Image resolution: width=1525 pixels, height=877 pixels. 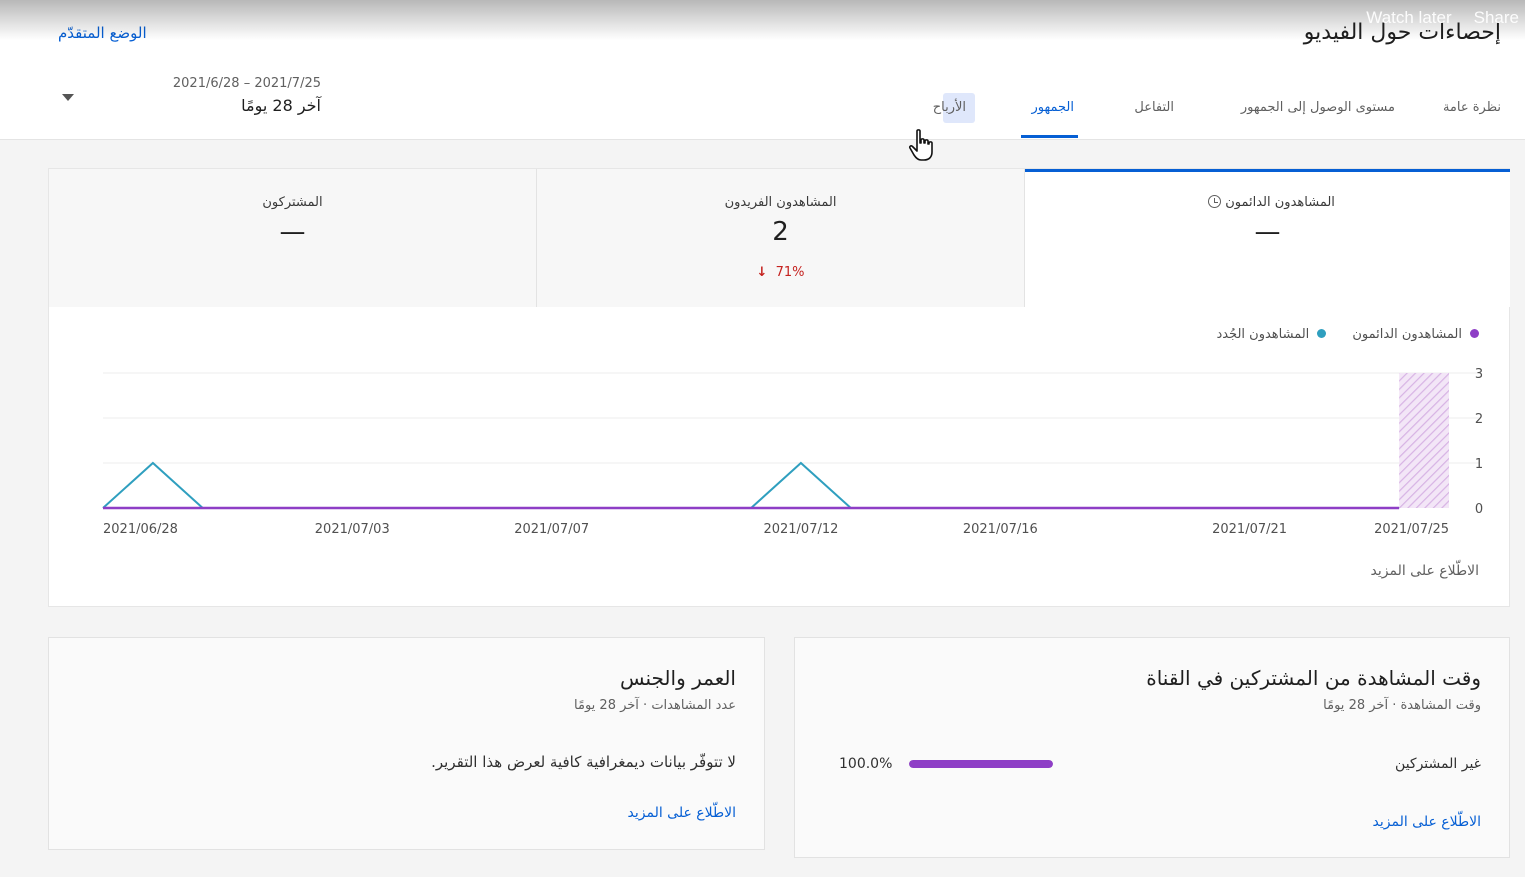 I want to click on pending-period-band, so click(x=1424, y=440).